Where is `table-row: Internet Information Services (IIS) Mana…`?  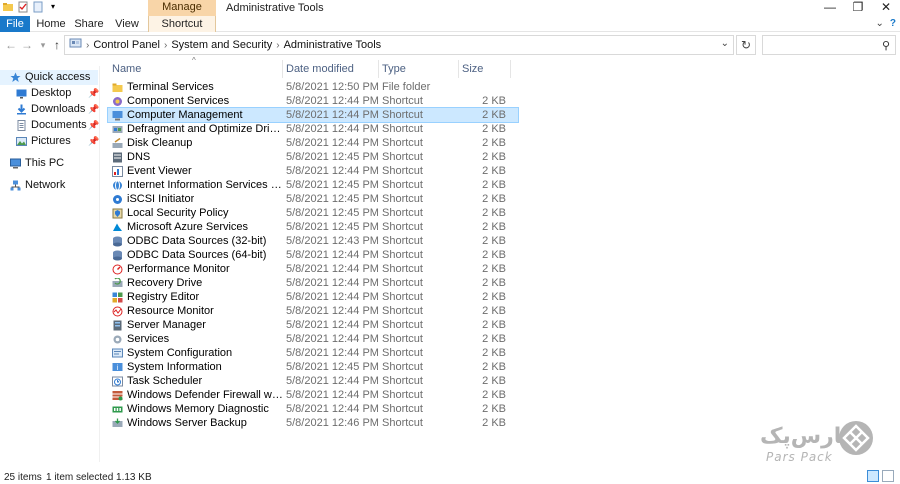
table-row: Internet Information Services (IIS) Mana… is located at coordinates (313, 185).